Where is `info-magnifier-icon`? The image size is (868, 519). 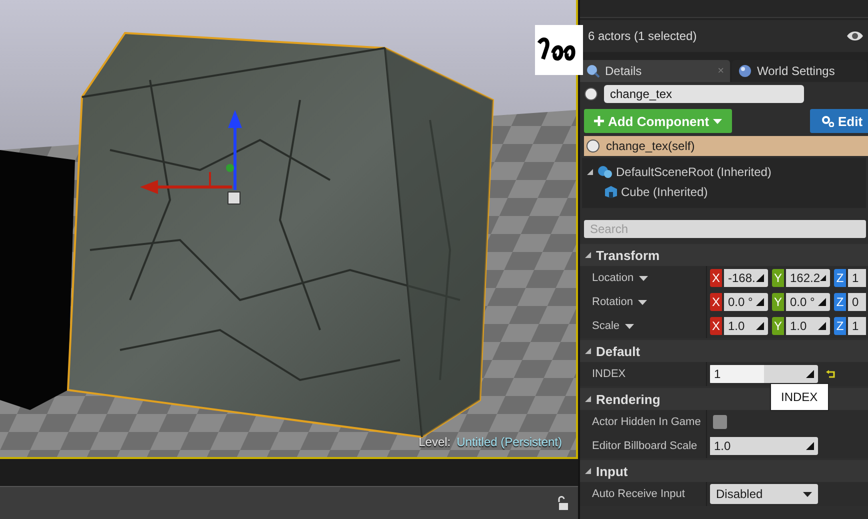 info-magnifier-icon is located at coordinates (593, 71).